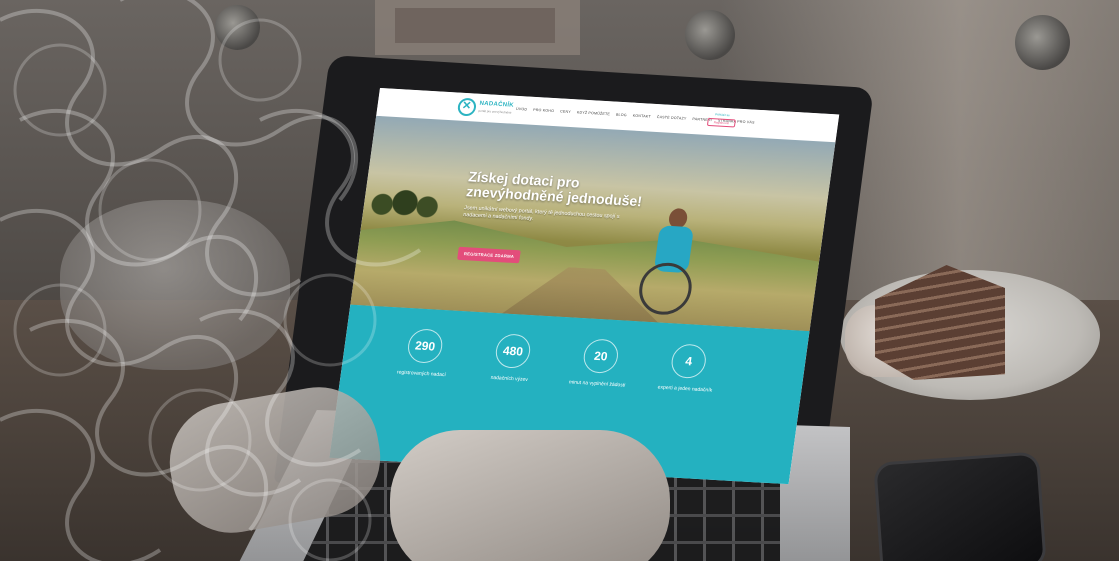  I want to click on hero-trees, so click(409, 203).